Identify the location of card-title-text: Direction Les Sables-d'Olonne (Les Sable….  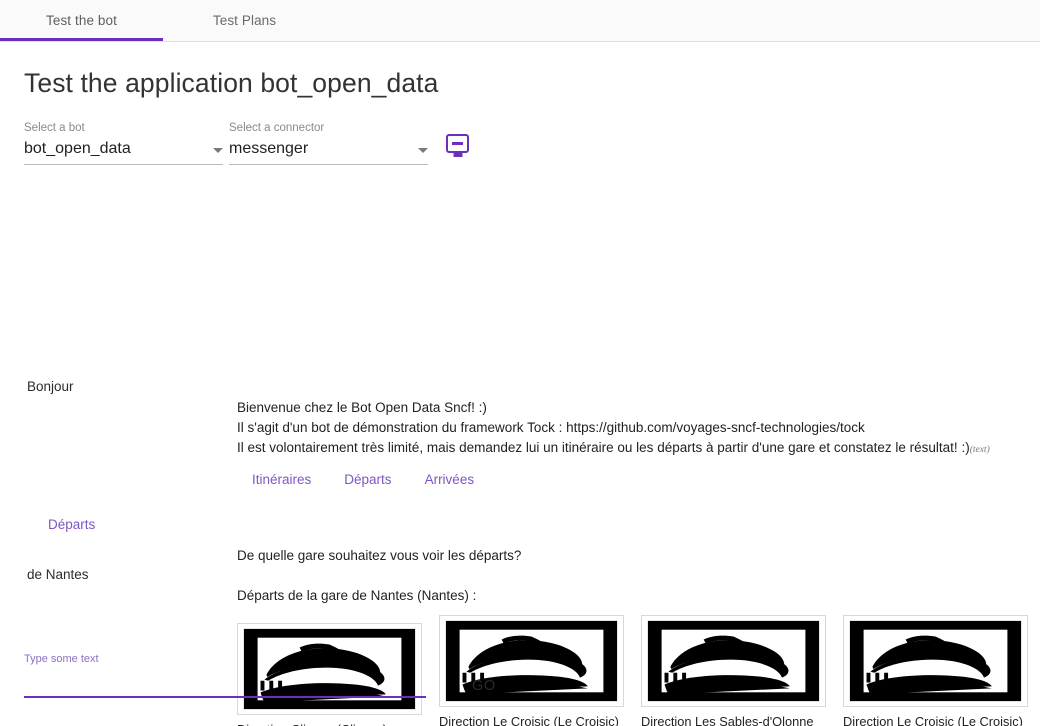
(727, 720).